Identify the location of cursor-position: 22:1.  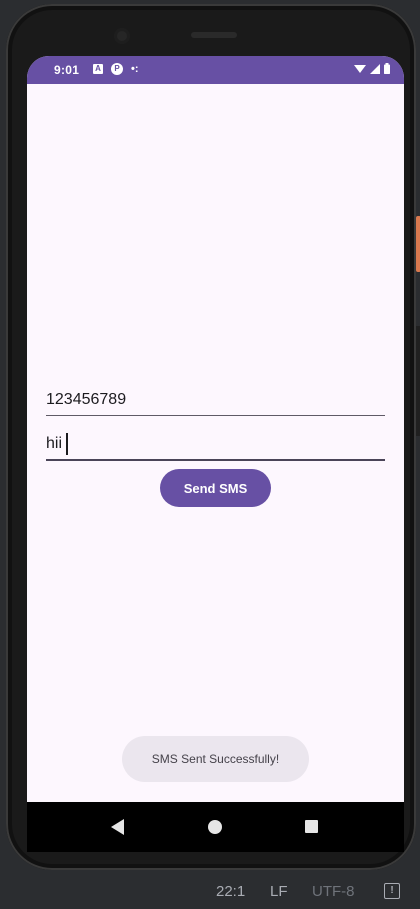
(230, 891).